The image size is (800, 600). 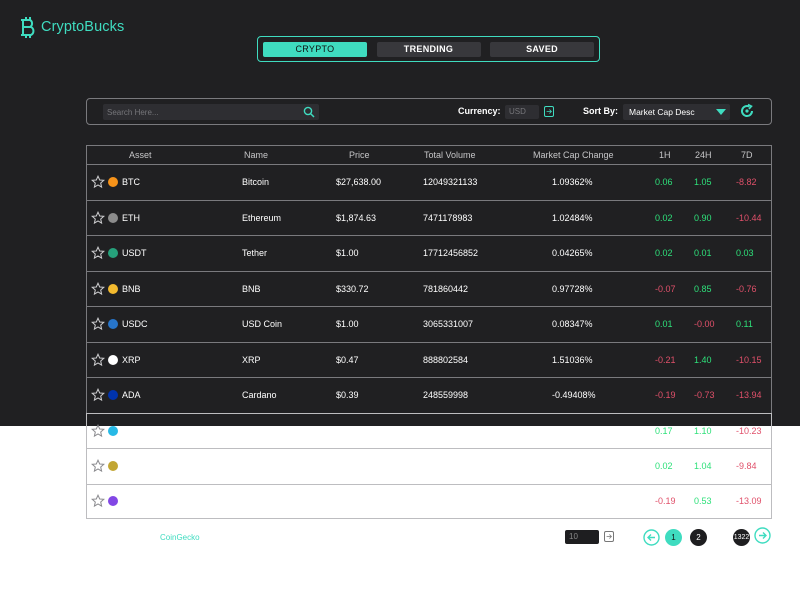 What do you see at coordinates (703, 155) in the screenshot?
I see `header-24h: 24H` at bounding box center [703, 155].